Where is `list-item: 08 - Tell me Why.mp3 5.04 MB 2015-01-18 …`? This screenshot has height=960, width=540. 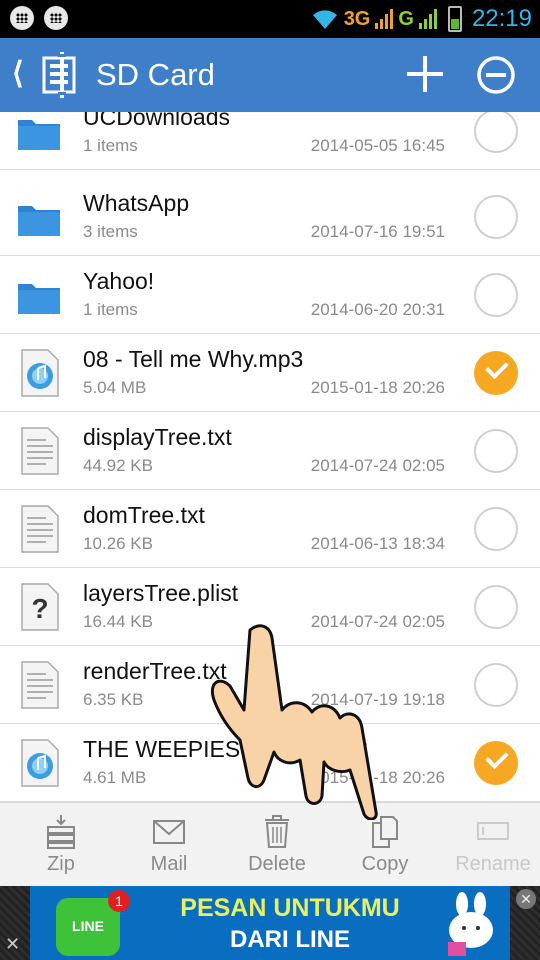 list-item: 08 - Tell me Why.mp3 5.04 MB 2015-01-18 … is located at coordinates (270, 373).